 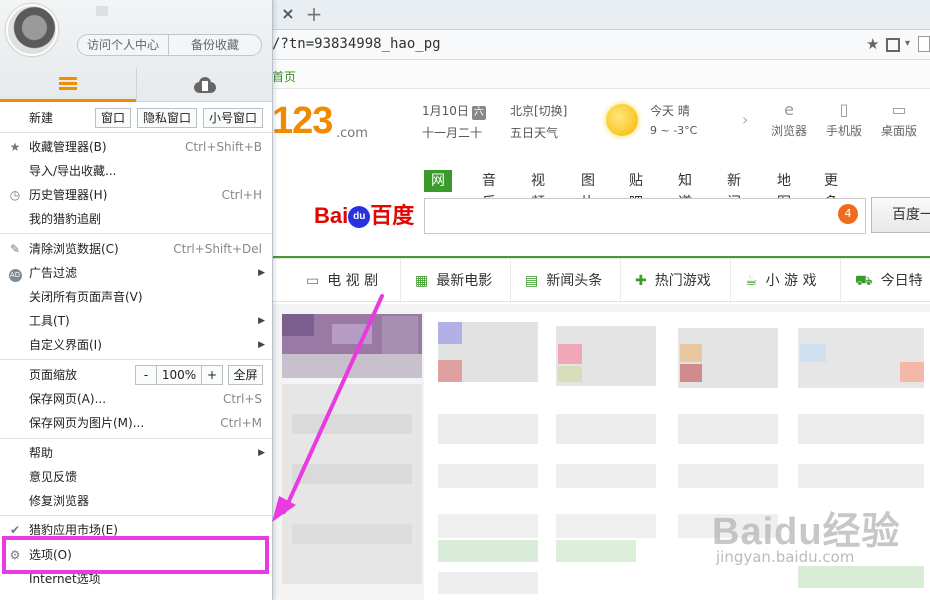 I want to click on annotation-arrow, so click(x=328, y=408).